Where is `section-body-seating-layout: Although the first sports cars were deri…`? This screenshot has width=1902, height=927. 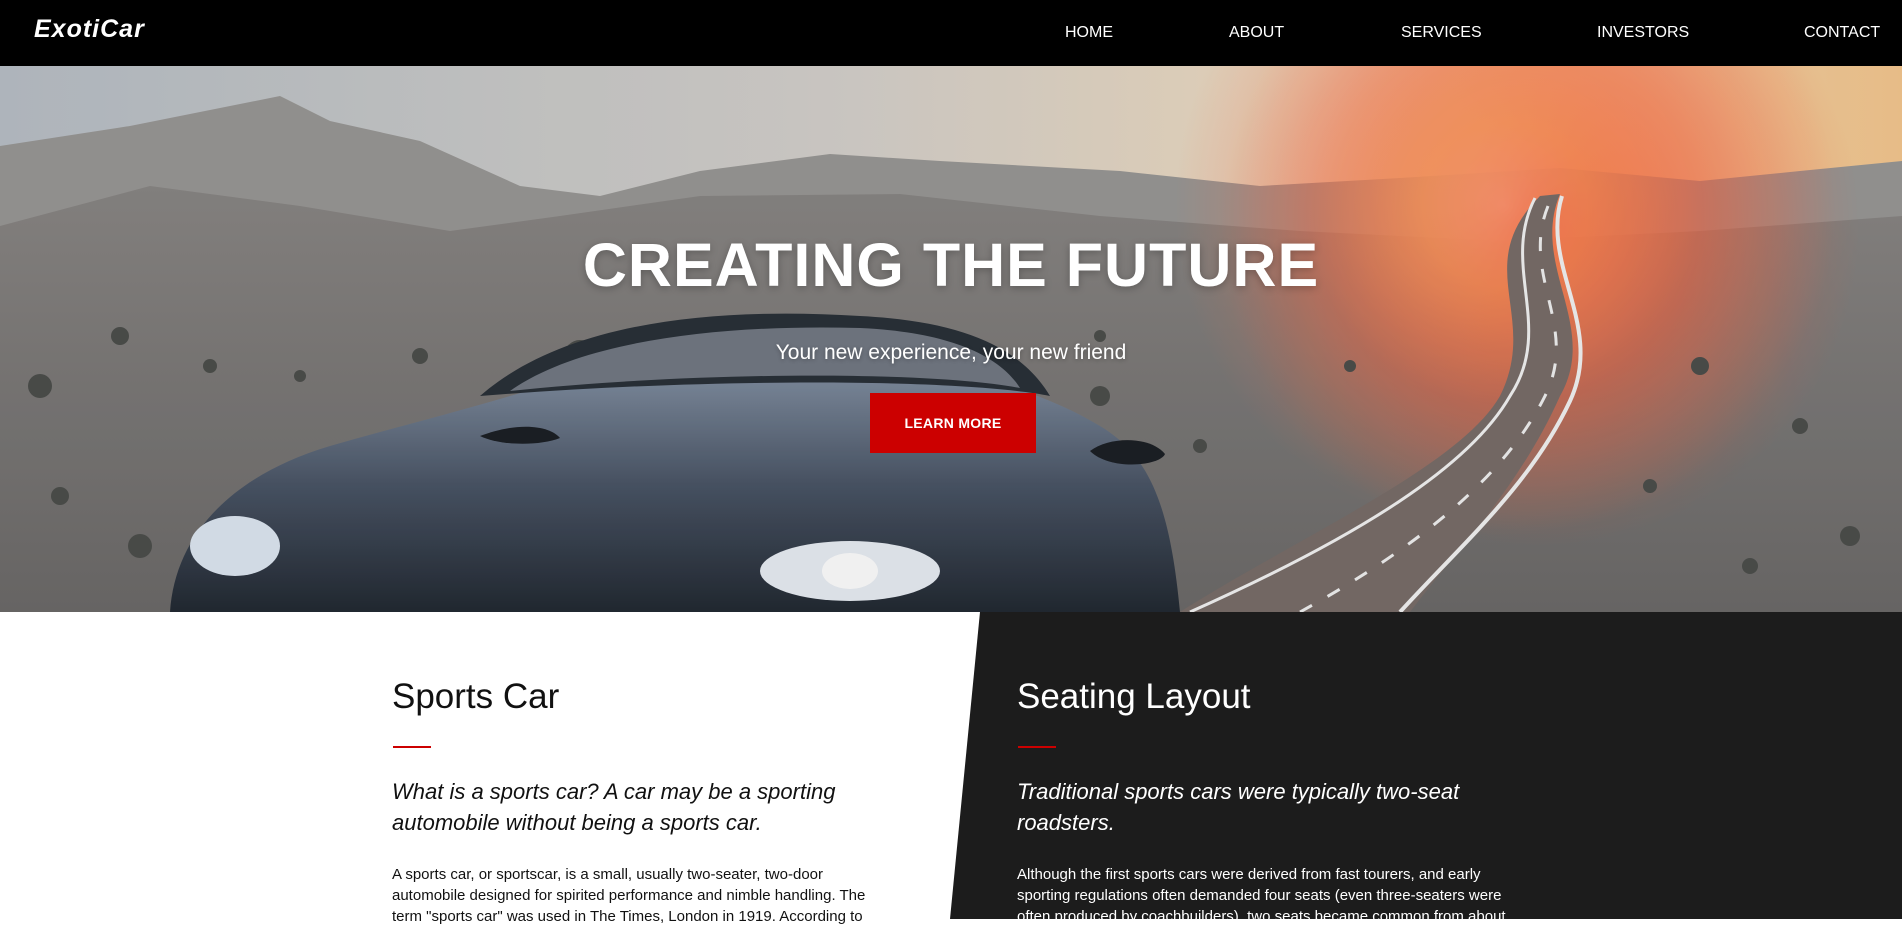
section-body-seating-layout: Although the first sports cars were deri… is located at coordinates (1261, 895).